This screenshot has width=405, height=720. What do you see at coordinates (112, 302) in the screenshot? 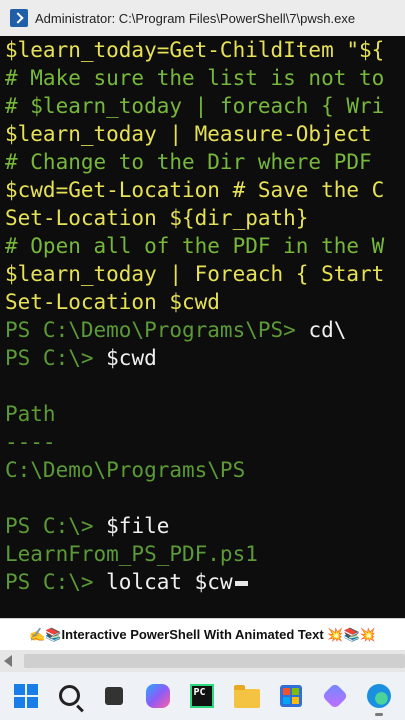
I see `code-line-text: Set-Location $cwd` at bounding box center [112, 302].